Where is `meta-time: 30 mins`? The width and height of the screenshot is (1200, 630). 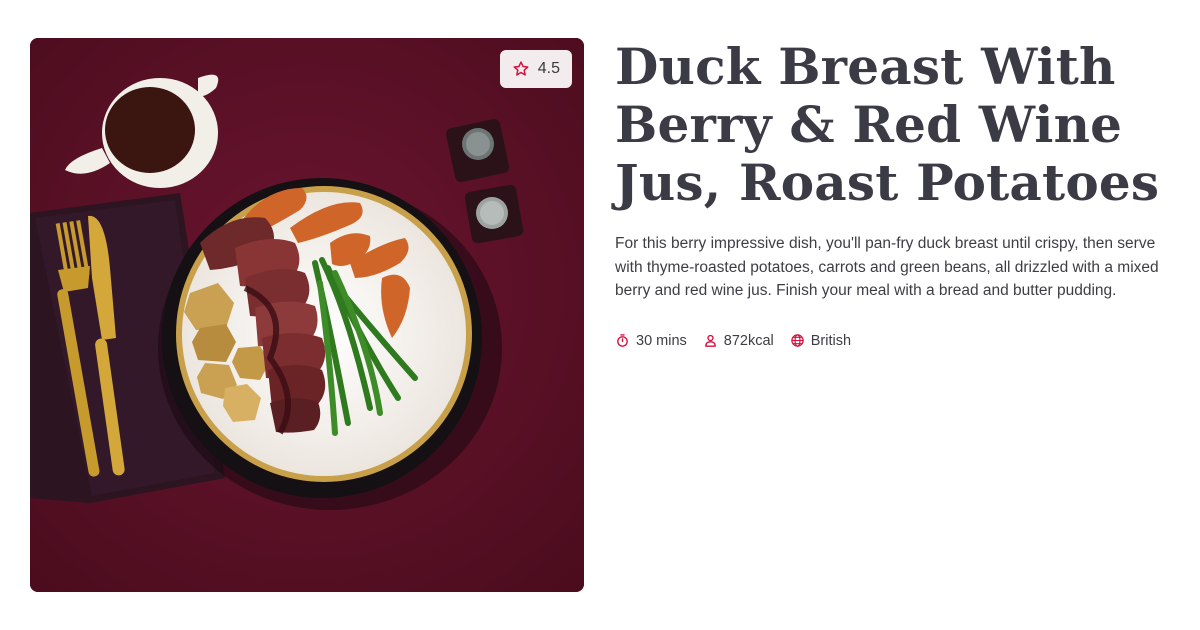
meta-time: 30 mins is located at coordinates (651, 341).